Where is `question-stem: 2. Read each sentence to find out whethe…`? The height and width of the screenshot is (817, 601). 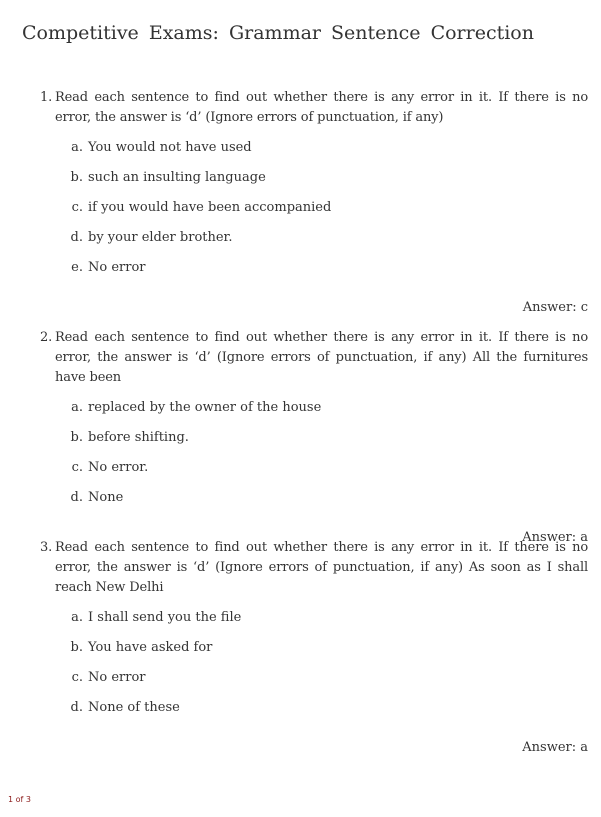 question-stem: 2. Read each sentence to find out whethe… is located at coordinates (314, 358).